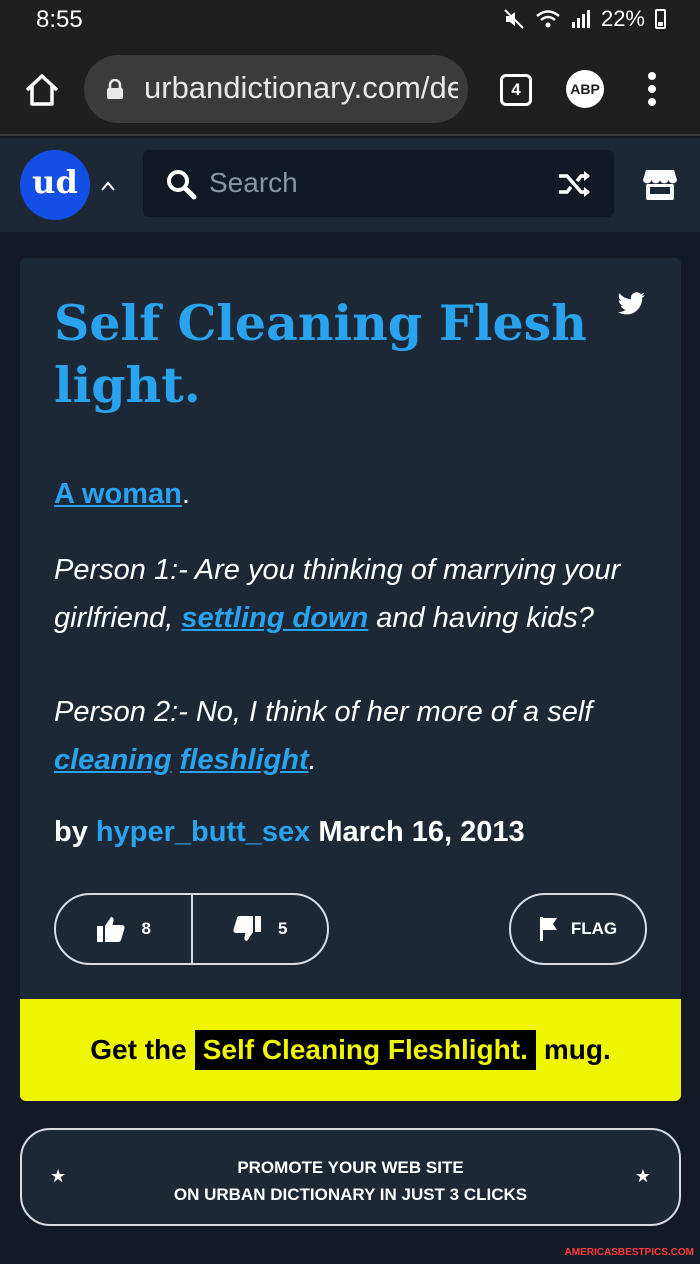 Image resolution: width=700 pixels, height=1264 pixels. I want to click on downvote-button: 5, so click(260, 929).